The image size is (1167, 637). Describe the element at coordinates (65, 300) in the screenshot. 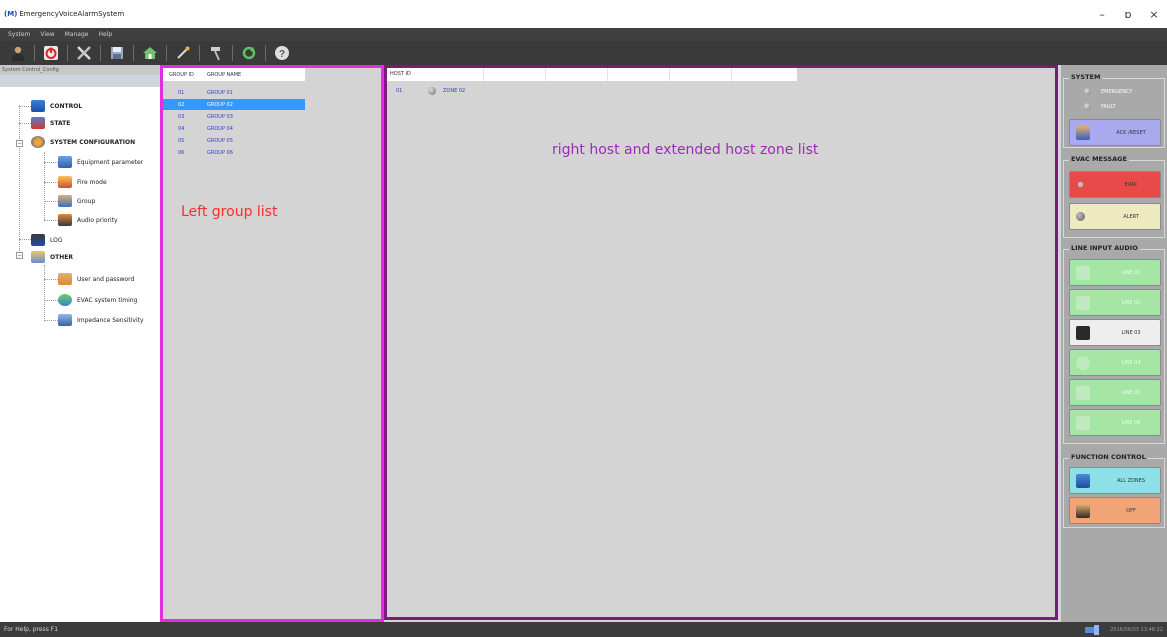

I see `timing-icon` at that location.